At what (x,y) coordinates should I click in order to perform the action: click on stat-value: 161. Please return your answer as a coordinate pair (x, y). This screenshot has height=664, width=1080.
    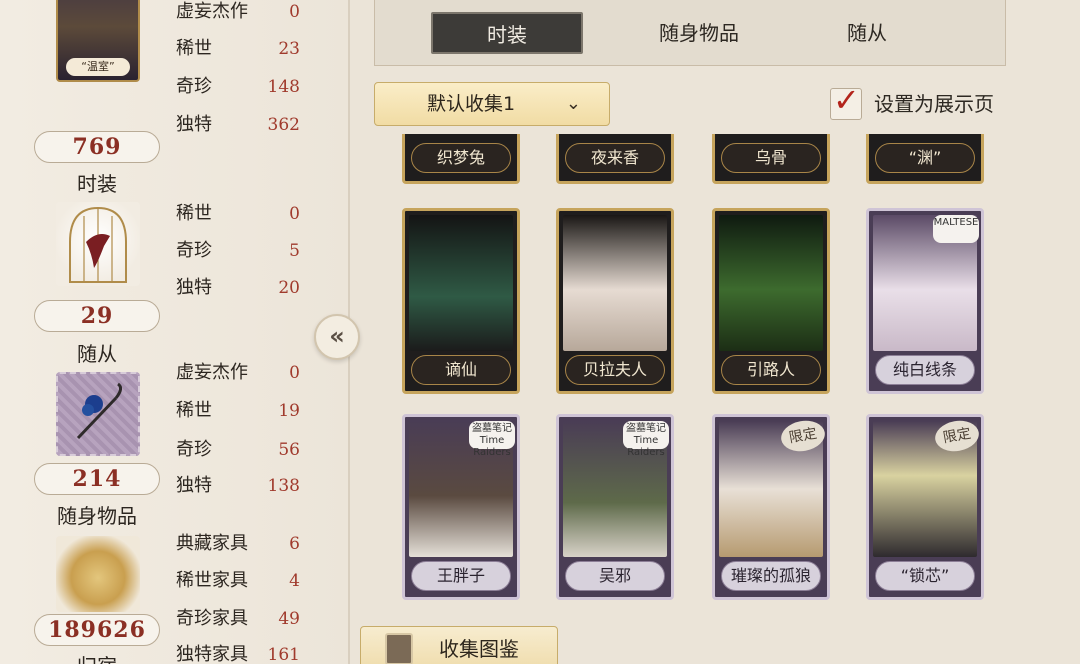
    Looking at the image, I should click on (283, 654).